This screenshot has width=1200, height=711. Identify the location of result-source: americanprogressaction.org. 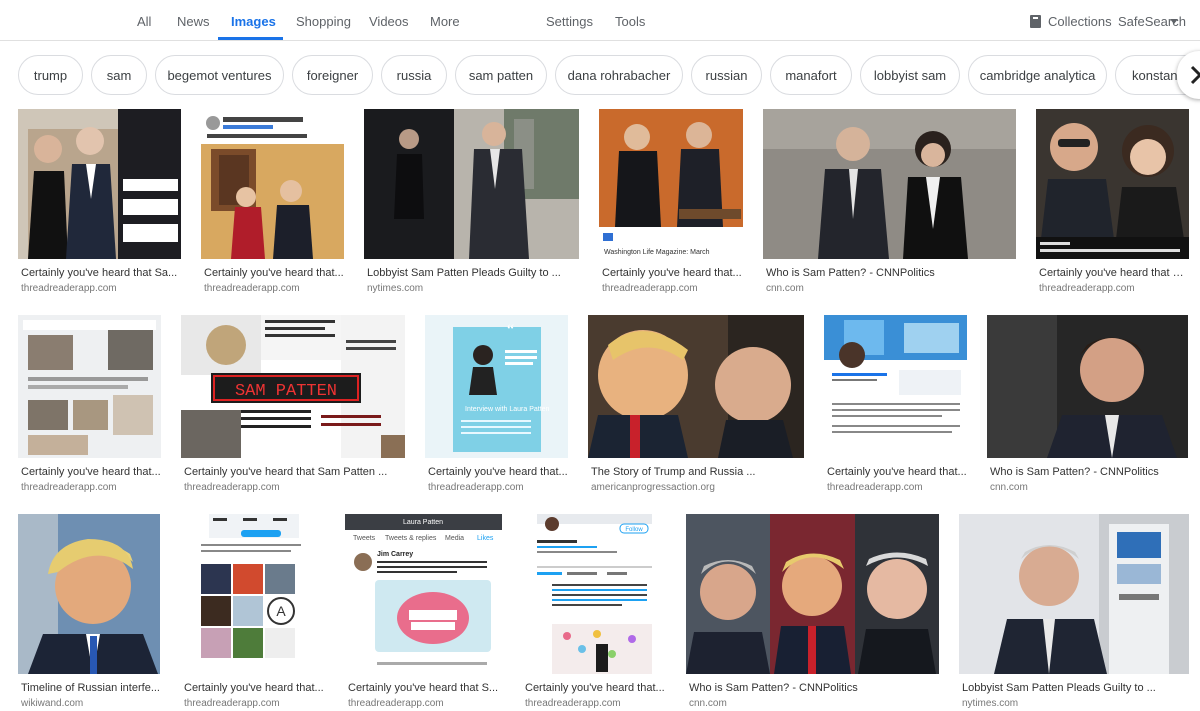
(653, 487).